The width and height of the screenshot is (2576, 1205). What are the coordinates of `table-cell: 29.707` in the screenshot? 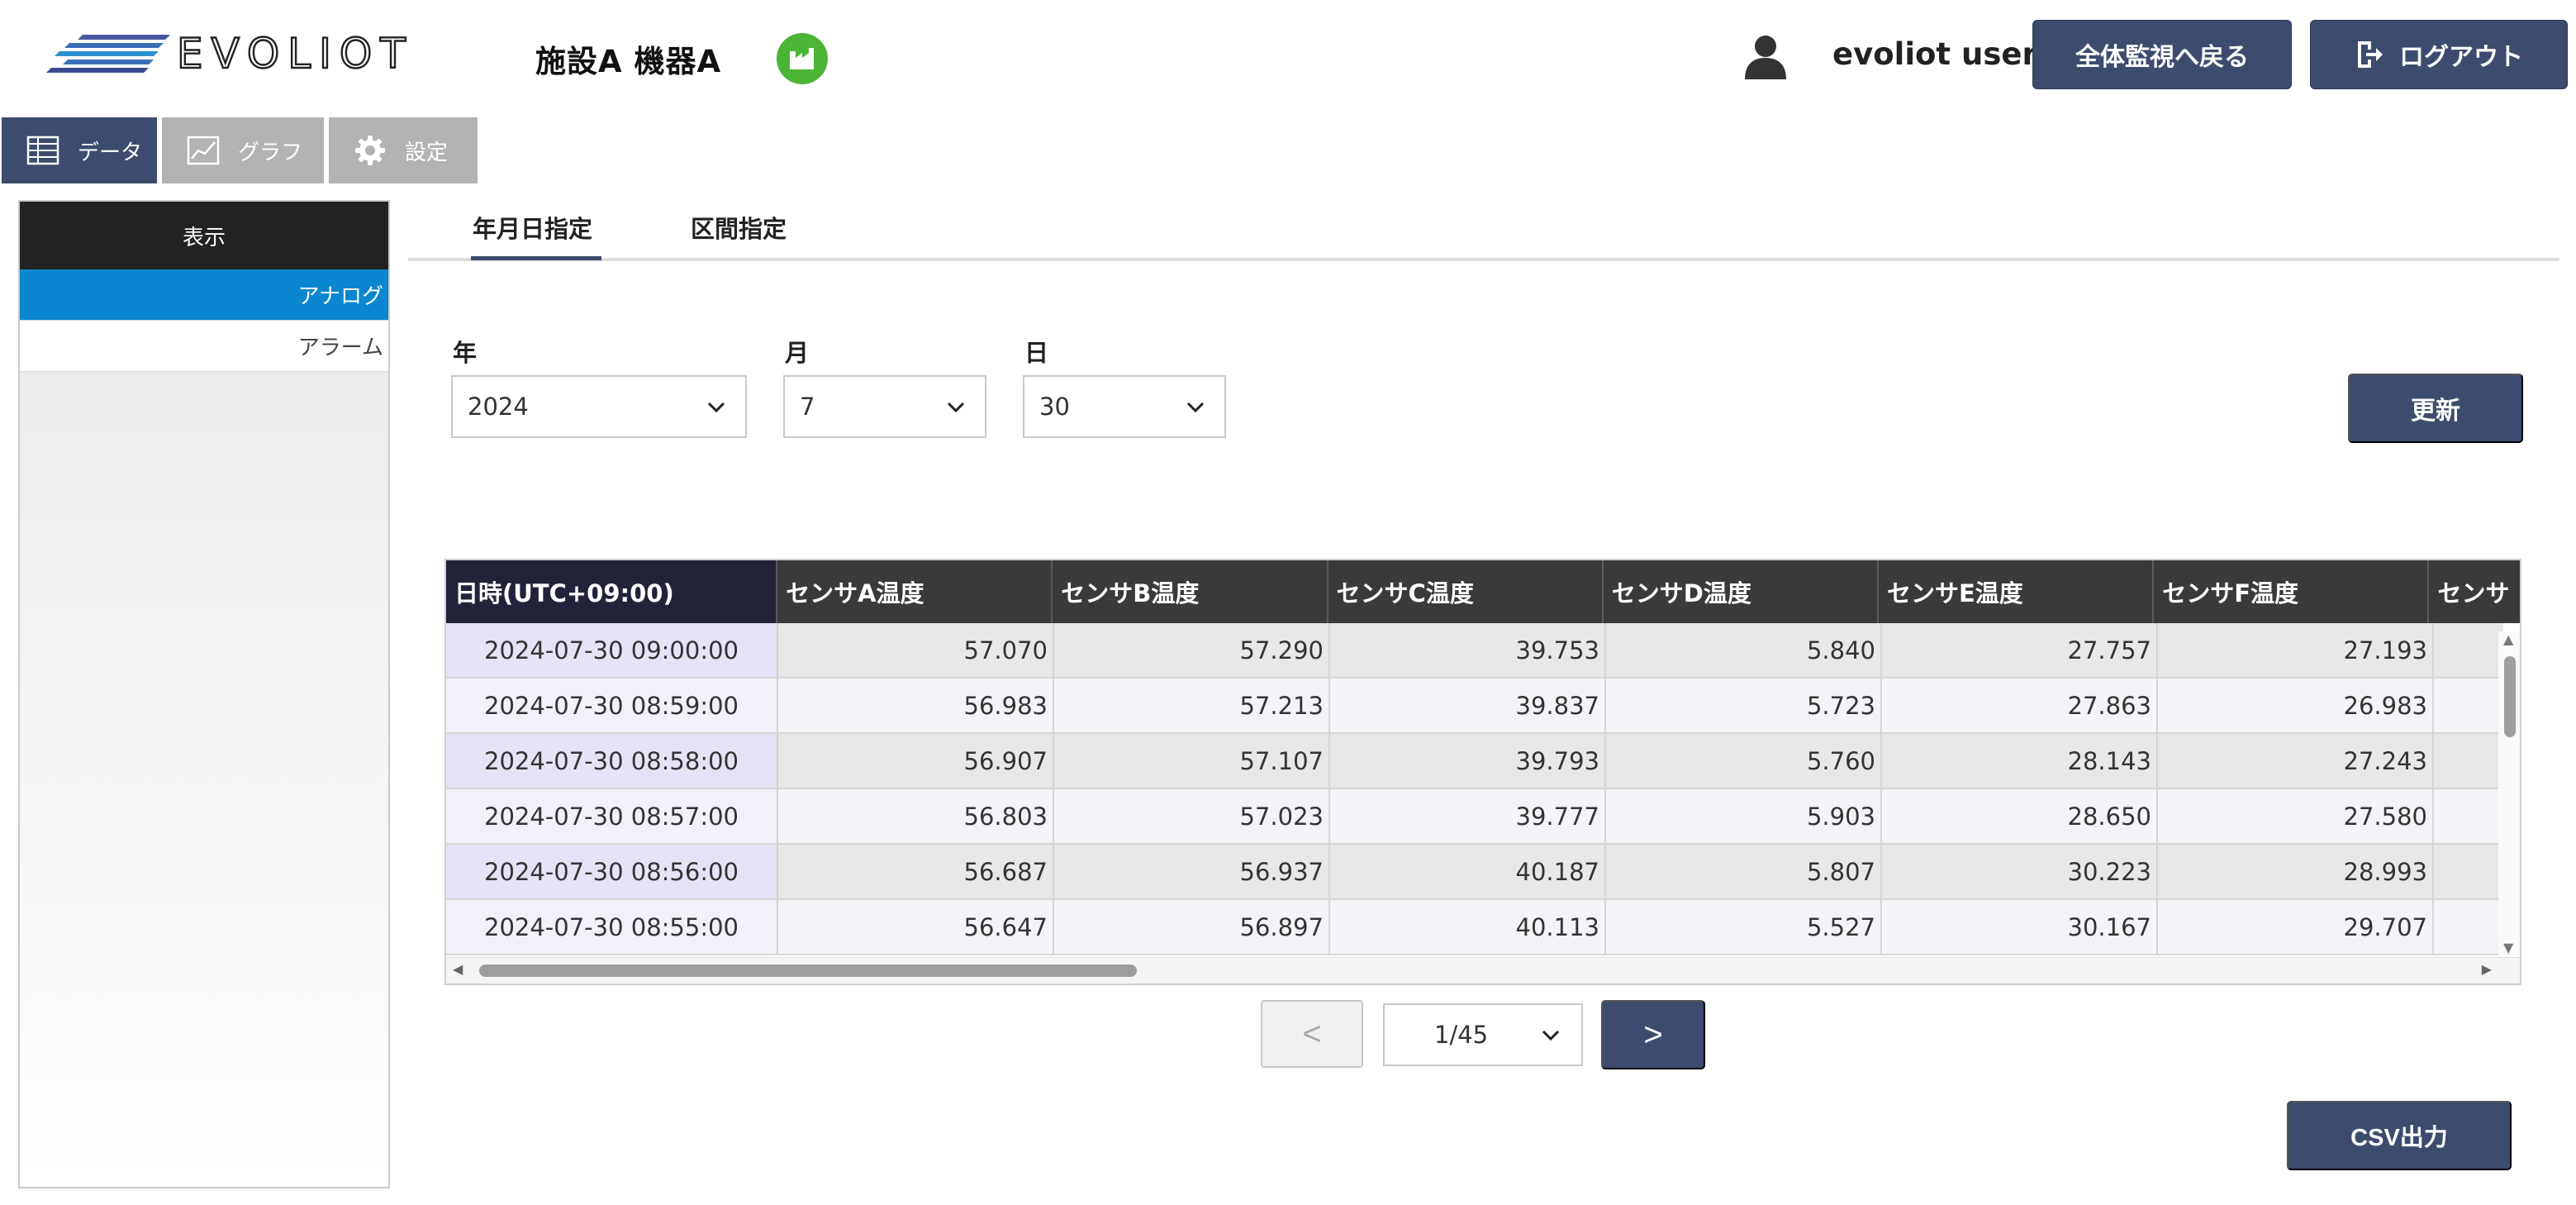 It's located at (2296, 927).